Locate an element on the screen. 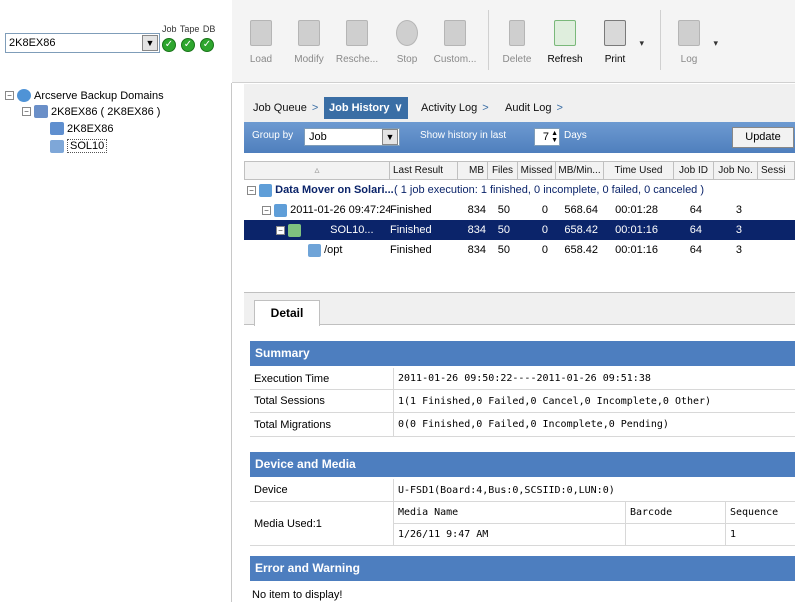  column-header-job-id: Job ID is located at coordinates (694, 170).